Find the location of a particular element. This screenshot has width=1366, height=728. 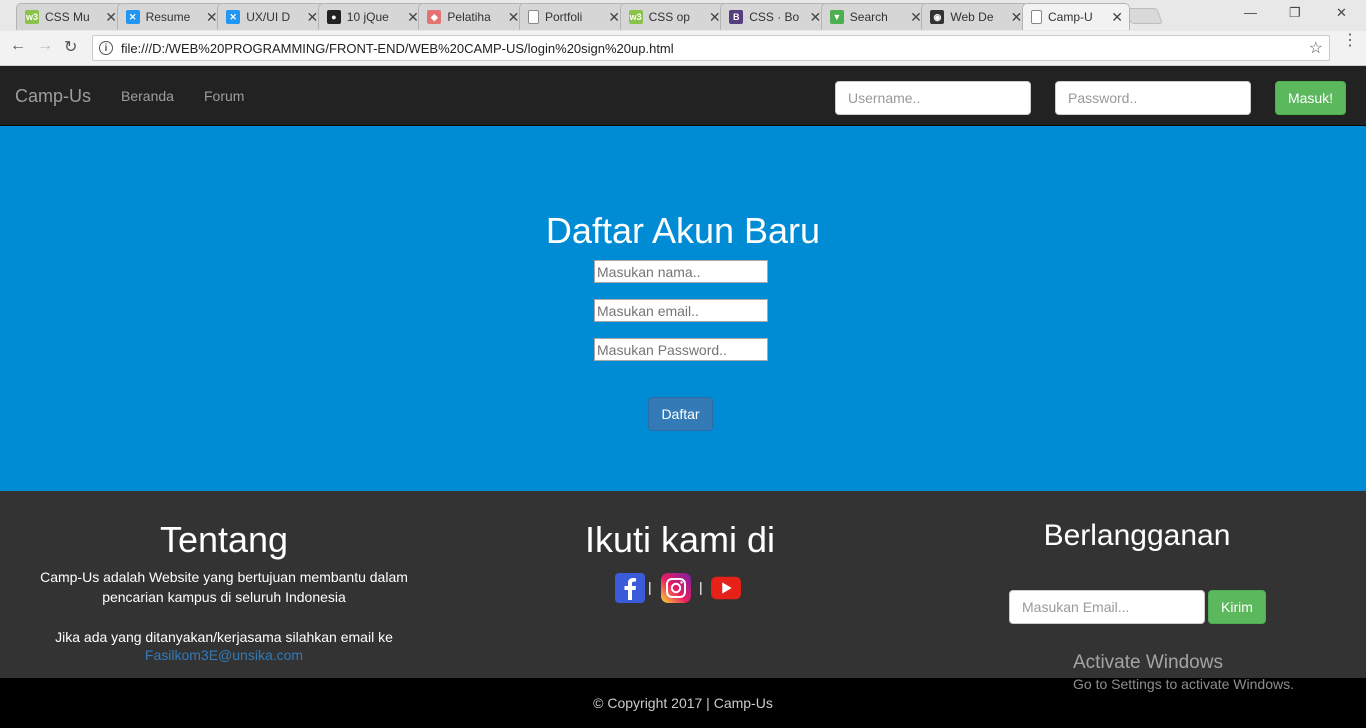

browser-tab: ◉ Web De ✕ is located at coordinates (975, 16).